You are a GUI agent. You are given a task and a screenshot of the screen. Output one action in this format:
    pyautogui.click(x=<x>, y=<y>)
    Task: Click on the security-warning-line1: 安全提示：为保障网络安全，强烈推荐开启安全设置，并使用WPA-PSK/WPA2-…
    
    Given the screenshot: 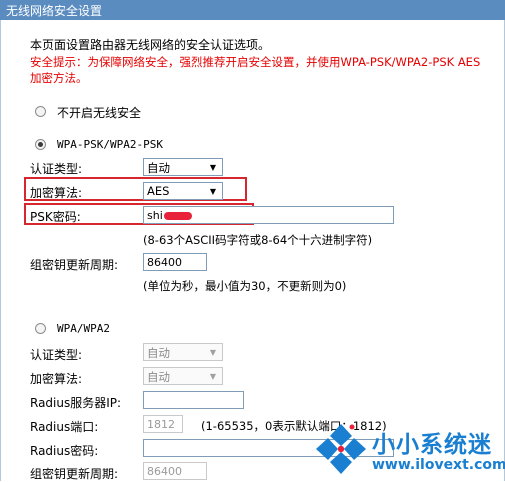 What is the action you would take?
    pyautogui.click(x=255, y=62)
    